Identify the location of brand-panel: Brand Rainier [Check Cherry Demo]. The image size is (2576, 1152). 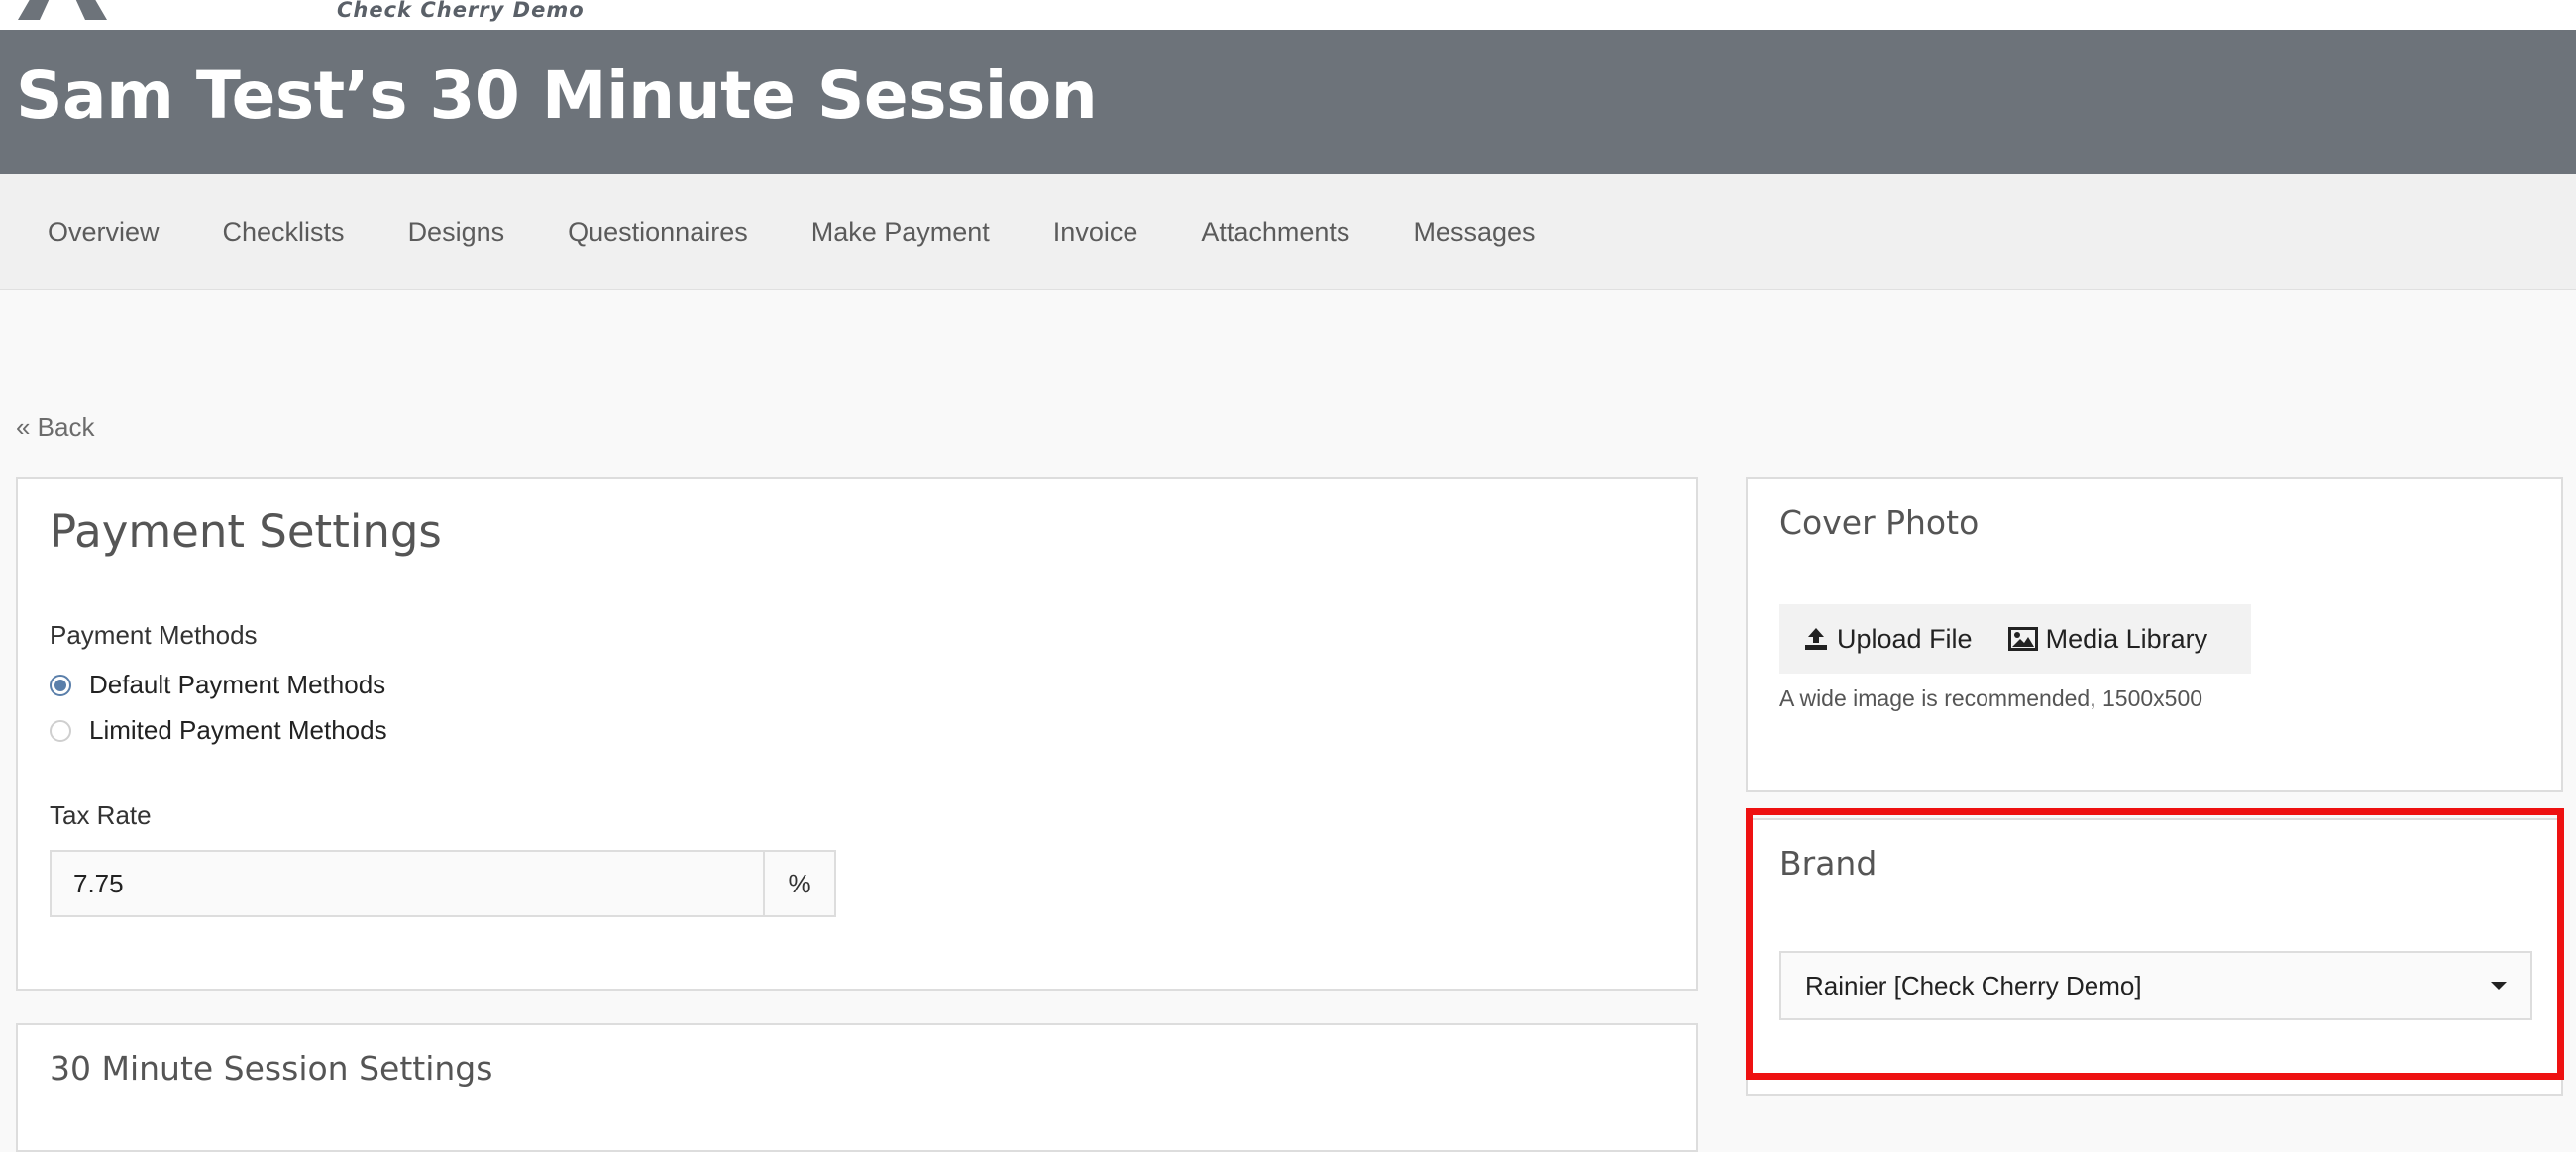
(2154, 957).